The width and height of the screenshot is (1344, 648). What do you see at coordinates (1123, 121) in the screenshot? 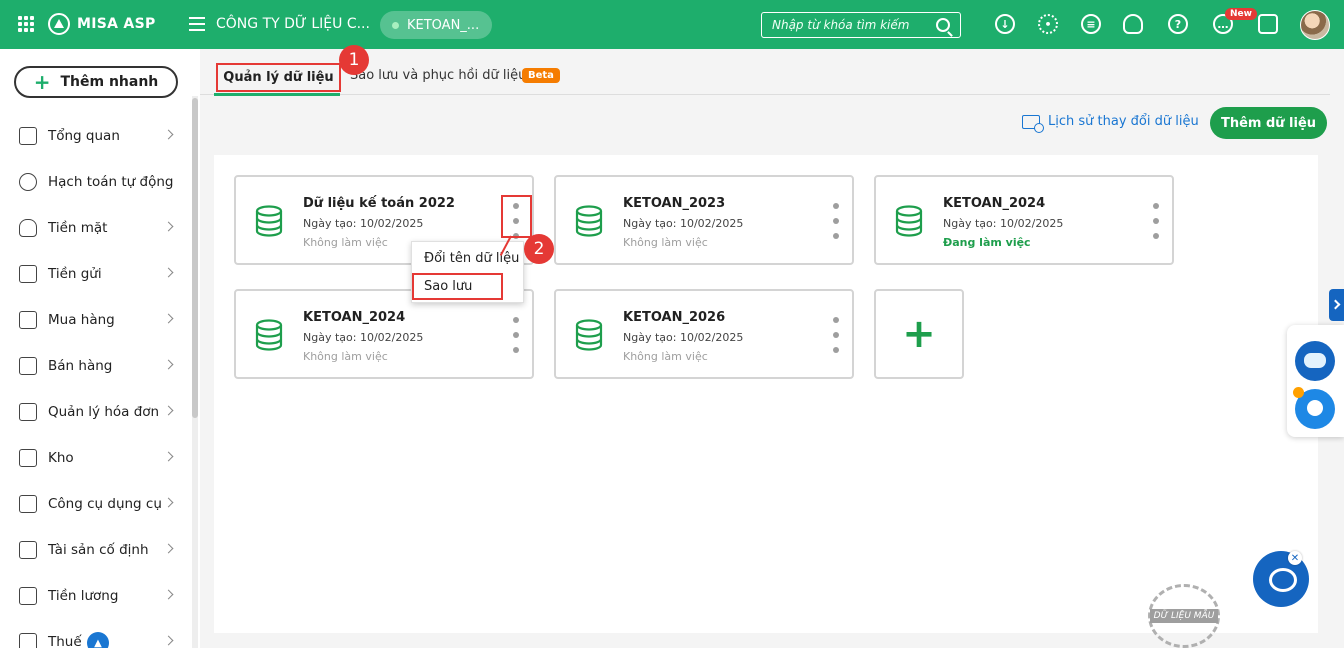
I see `change-history-label: Lịch sử thay đổi dữ liệu` at bounding box center [1123, 121].